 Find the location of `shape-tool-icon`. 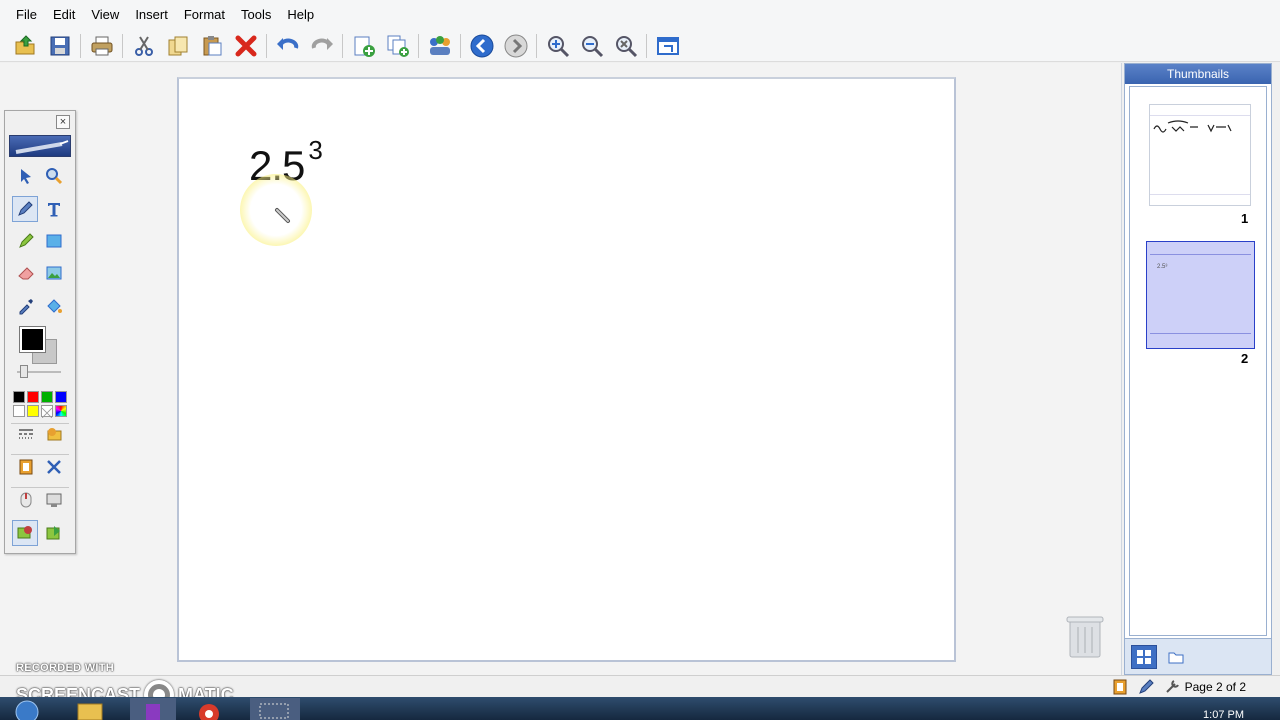

shape-tool-icon is located at coordinates (54, 241).